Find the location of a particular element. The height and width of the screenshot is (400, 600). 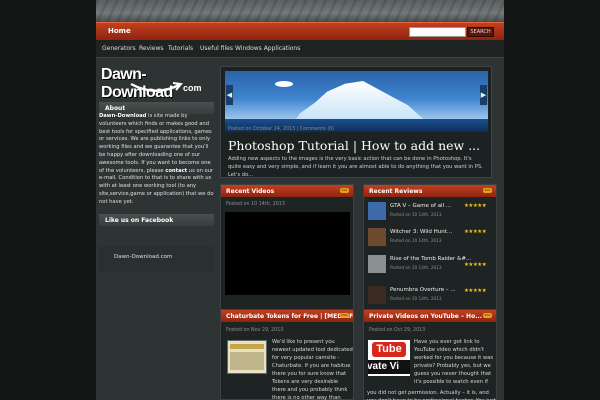

thumbnail-content is located at coordinates (247, 361).